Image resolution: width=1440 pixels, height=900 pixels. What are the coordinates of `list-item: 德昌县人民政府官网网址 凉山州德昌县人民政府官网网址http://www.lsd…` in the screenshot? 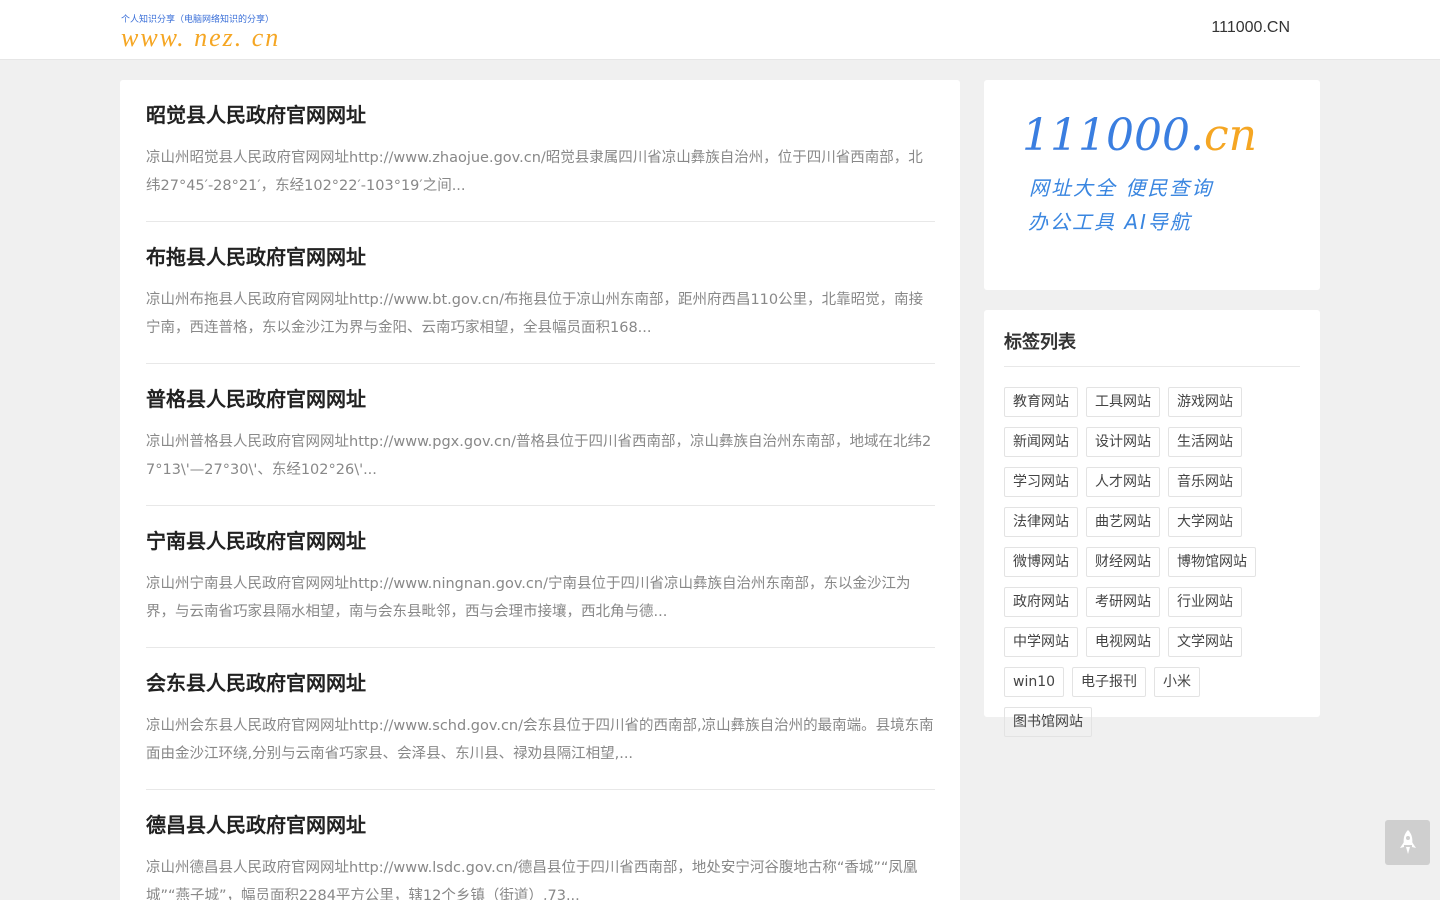 It's located at (540, 845).